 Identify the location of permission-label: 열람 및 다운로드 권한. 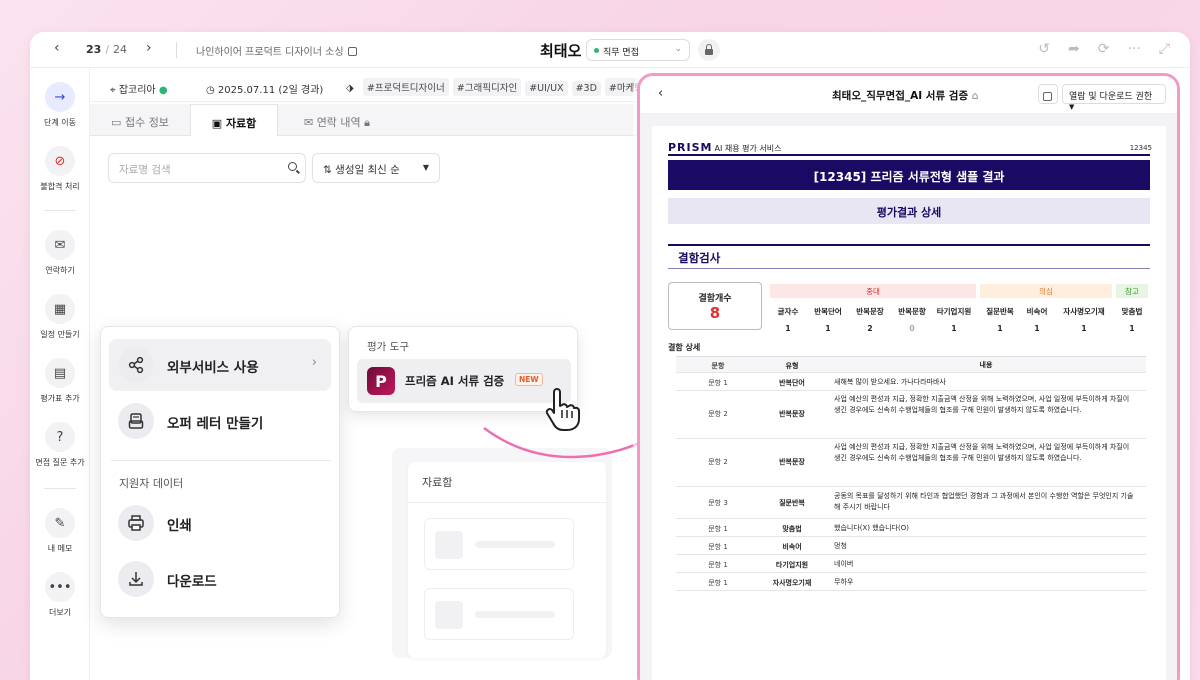
(1111, 97).